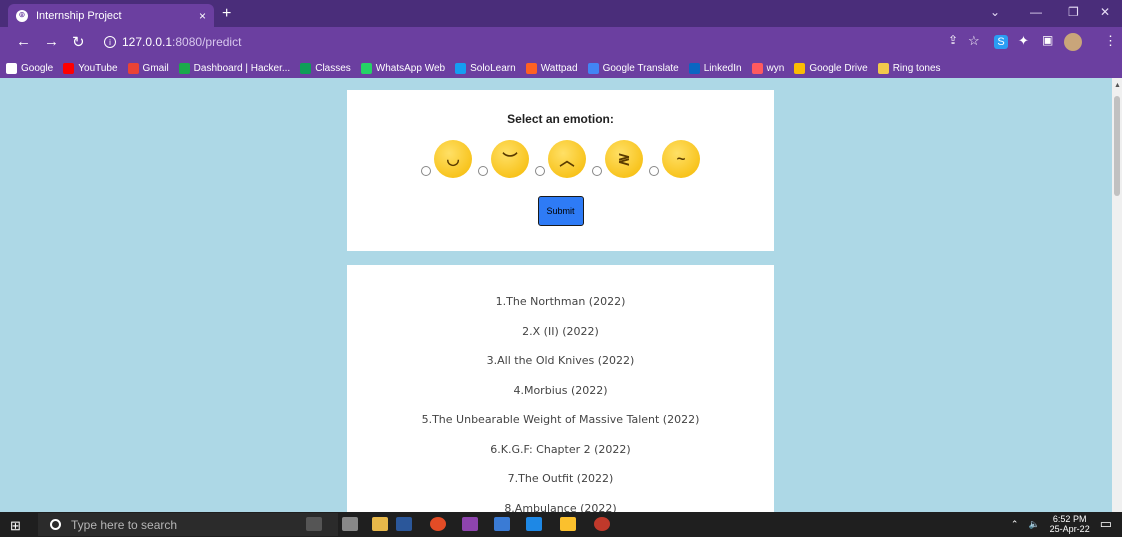  What do you see at coordinates (314, 524) in the screenshot?
I see `microphone-icon` at bounding box center [314, 524].